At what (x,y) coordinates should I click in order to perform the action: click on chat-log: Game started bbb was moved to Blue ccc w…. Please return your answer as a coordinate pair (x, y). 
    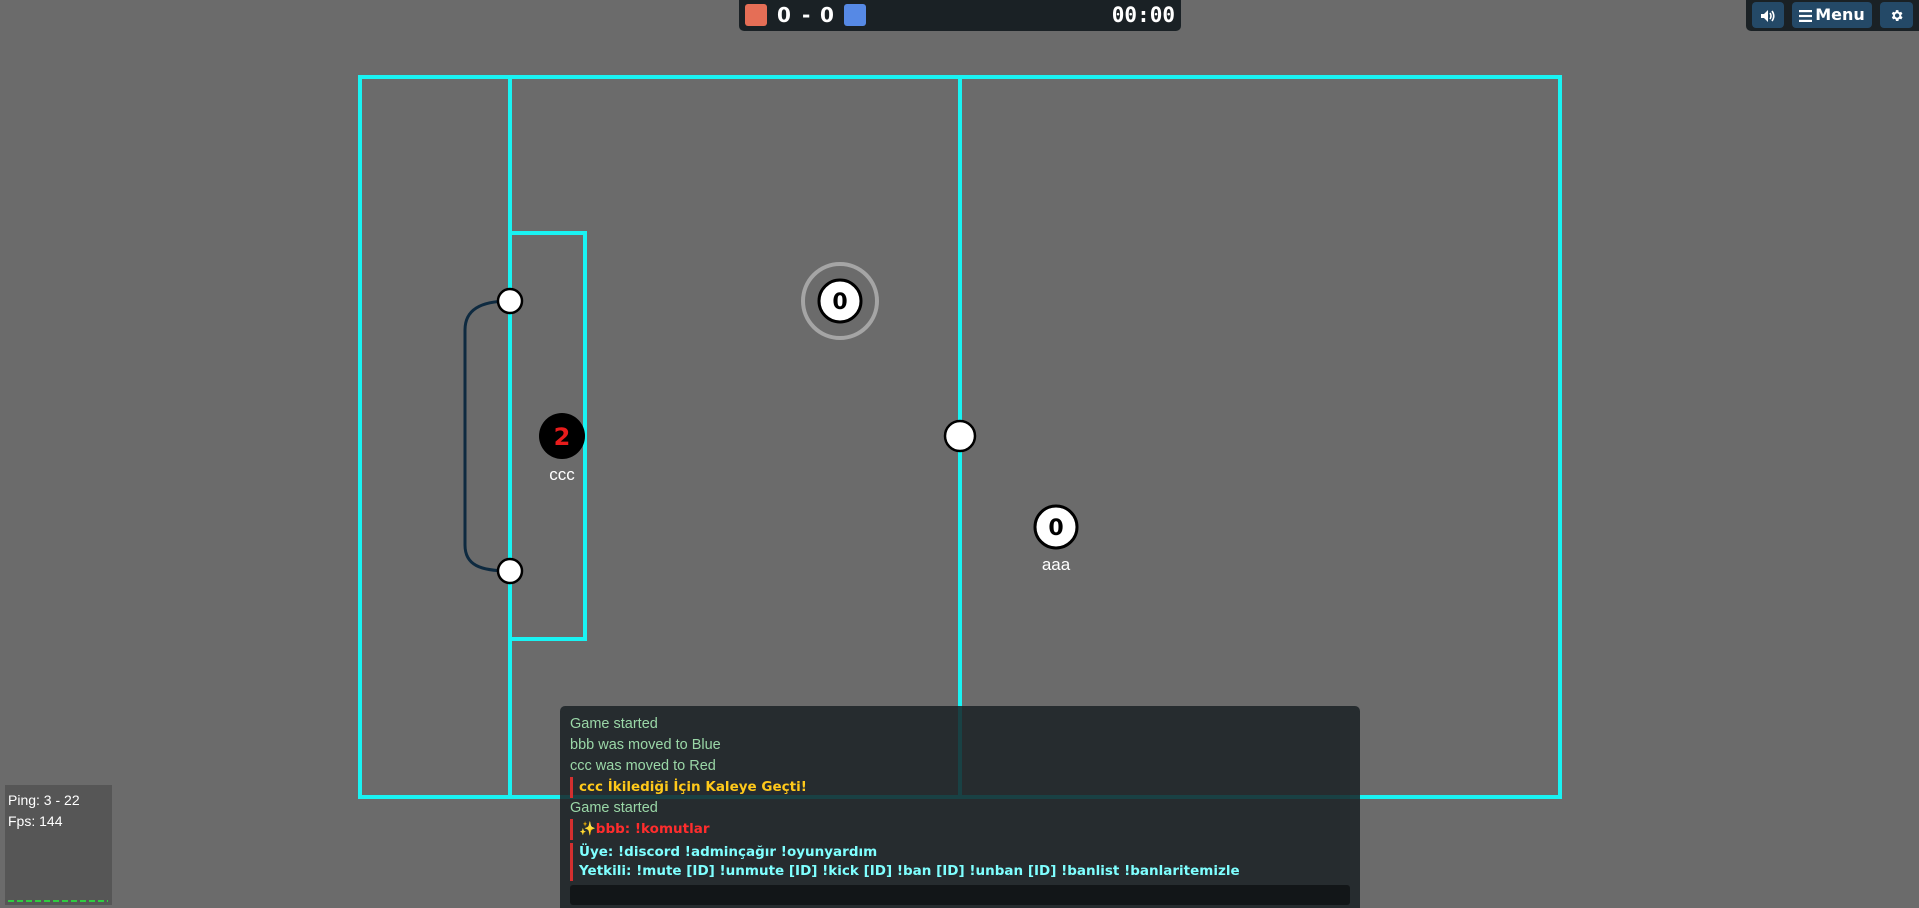
    Looking at the image, I should click on (960, 799).